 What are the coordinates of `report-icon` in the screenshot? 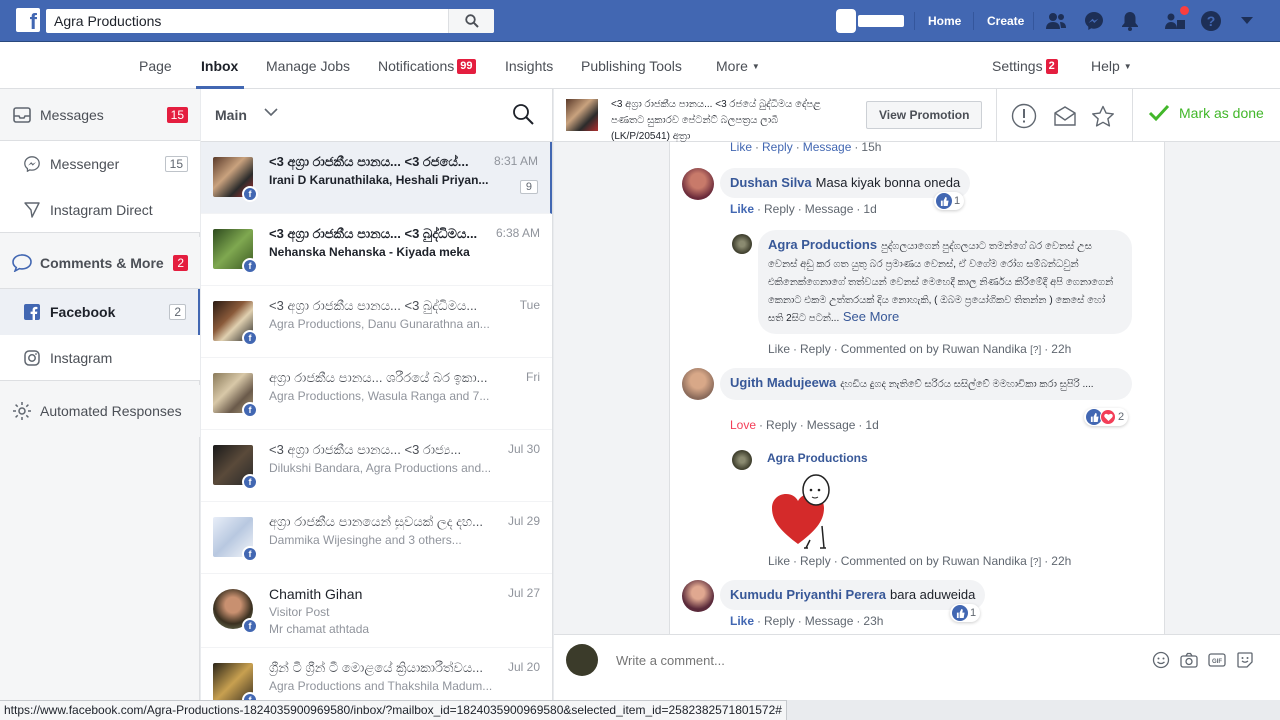 It's located at (1024, 116).